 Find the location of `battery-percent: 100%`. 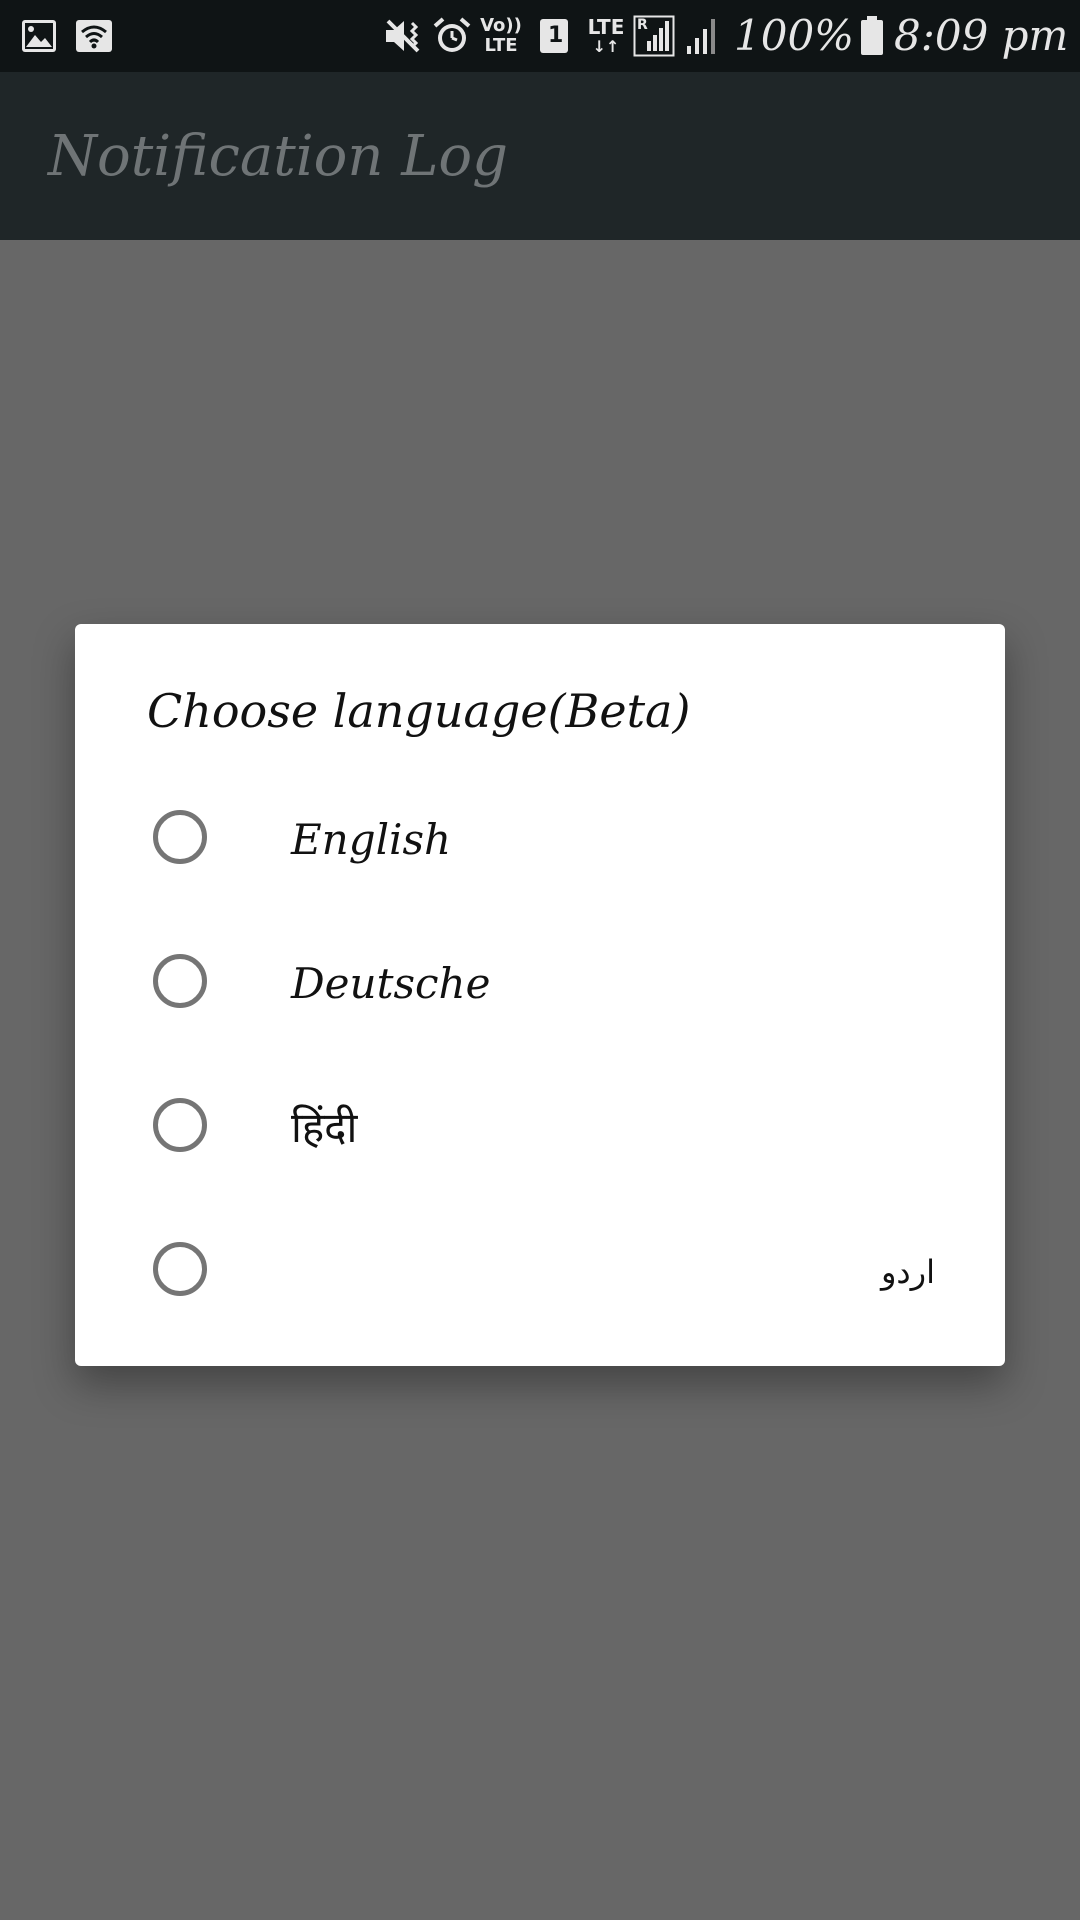

battery-percent: 100% is located at coordinates (794, 35).